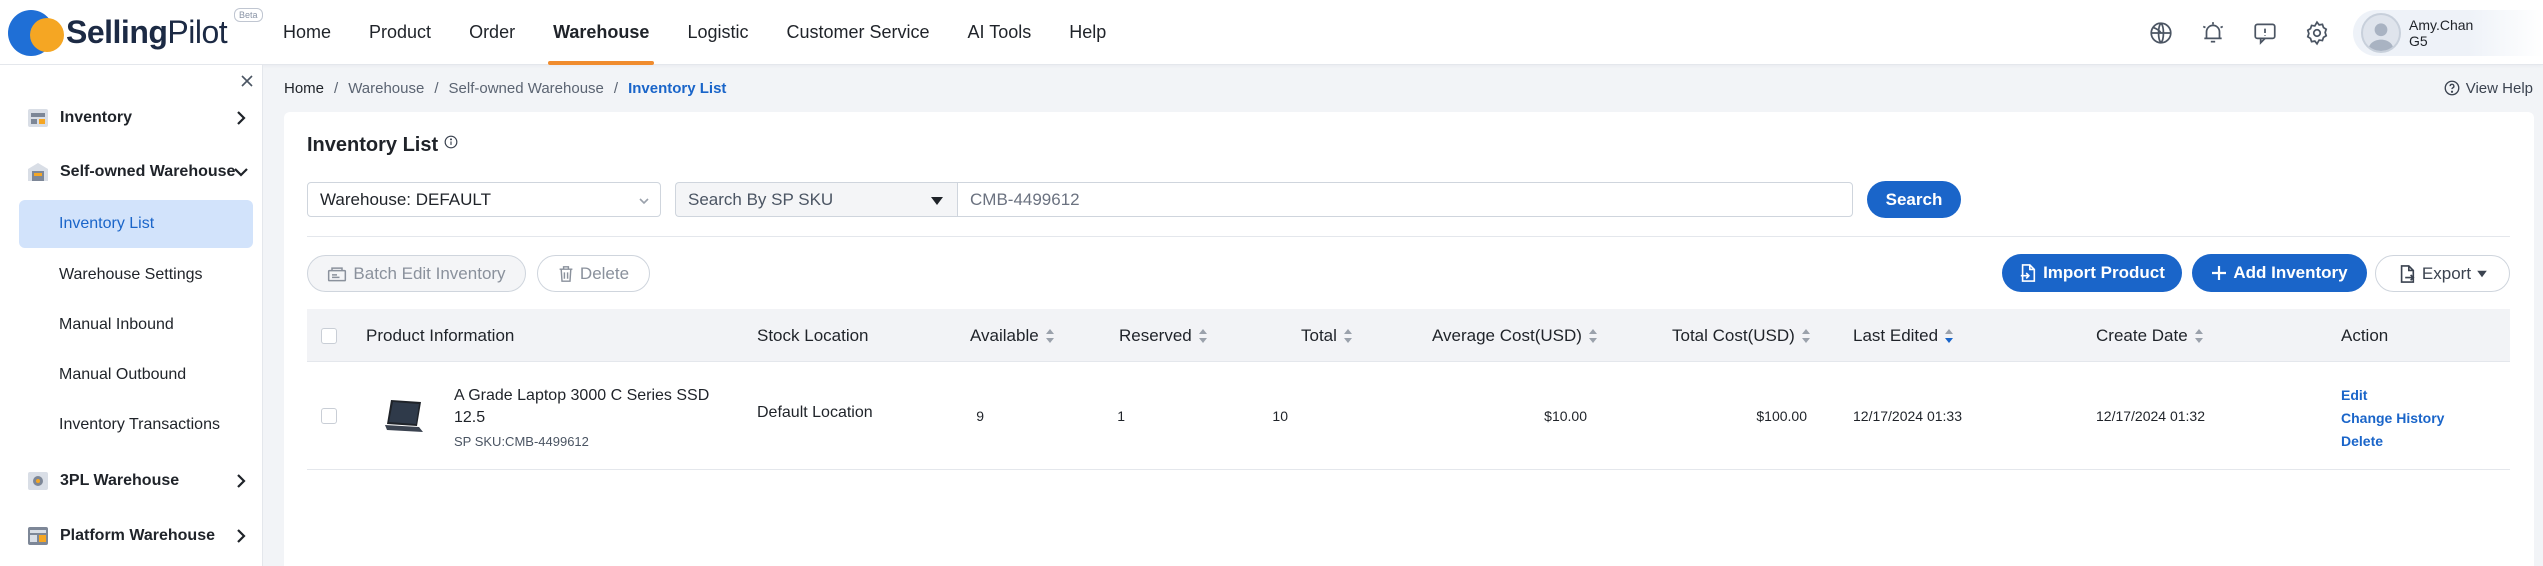  What do you see at coordinates (599, 407) in the screenshot?
I see `product-name: A Grade Laptop 3000 C Series SSD 12.5` at bounding box center [599, 407].